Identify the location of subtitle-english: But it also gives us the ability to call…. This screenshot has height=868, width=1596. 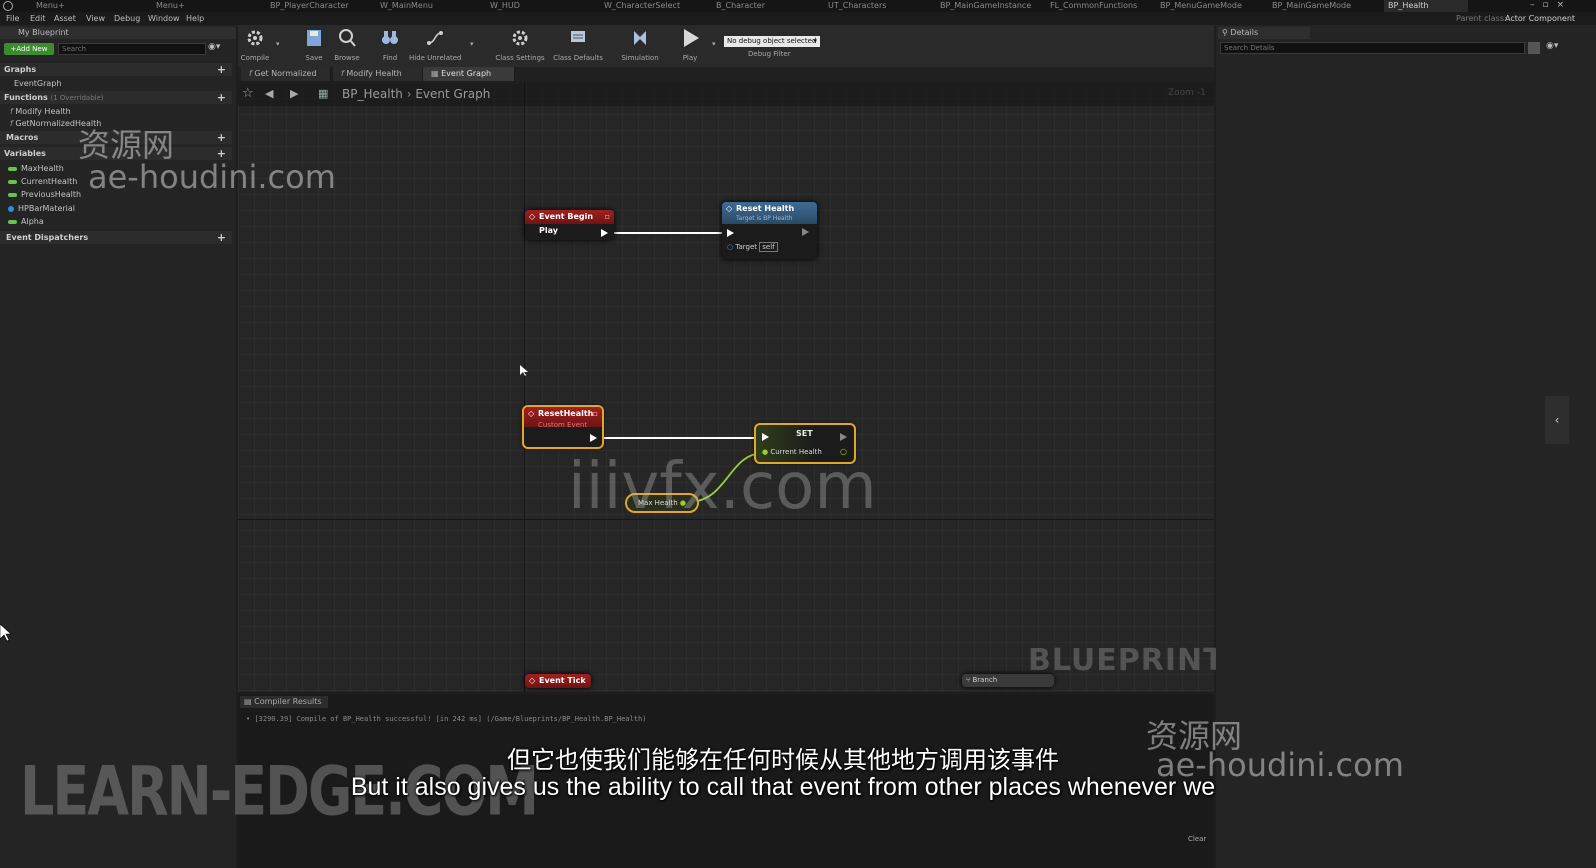
(783, 787).